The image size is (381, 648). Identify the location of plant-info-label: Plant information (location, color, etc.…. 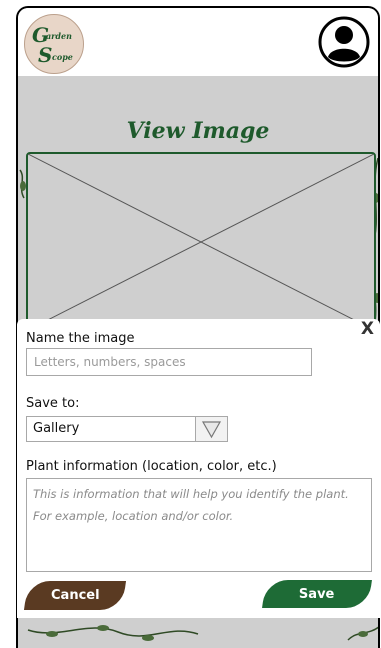
(151, 466).